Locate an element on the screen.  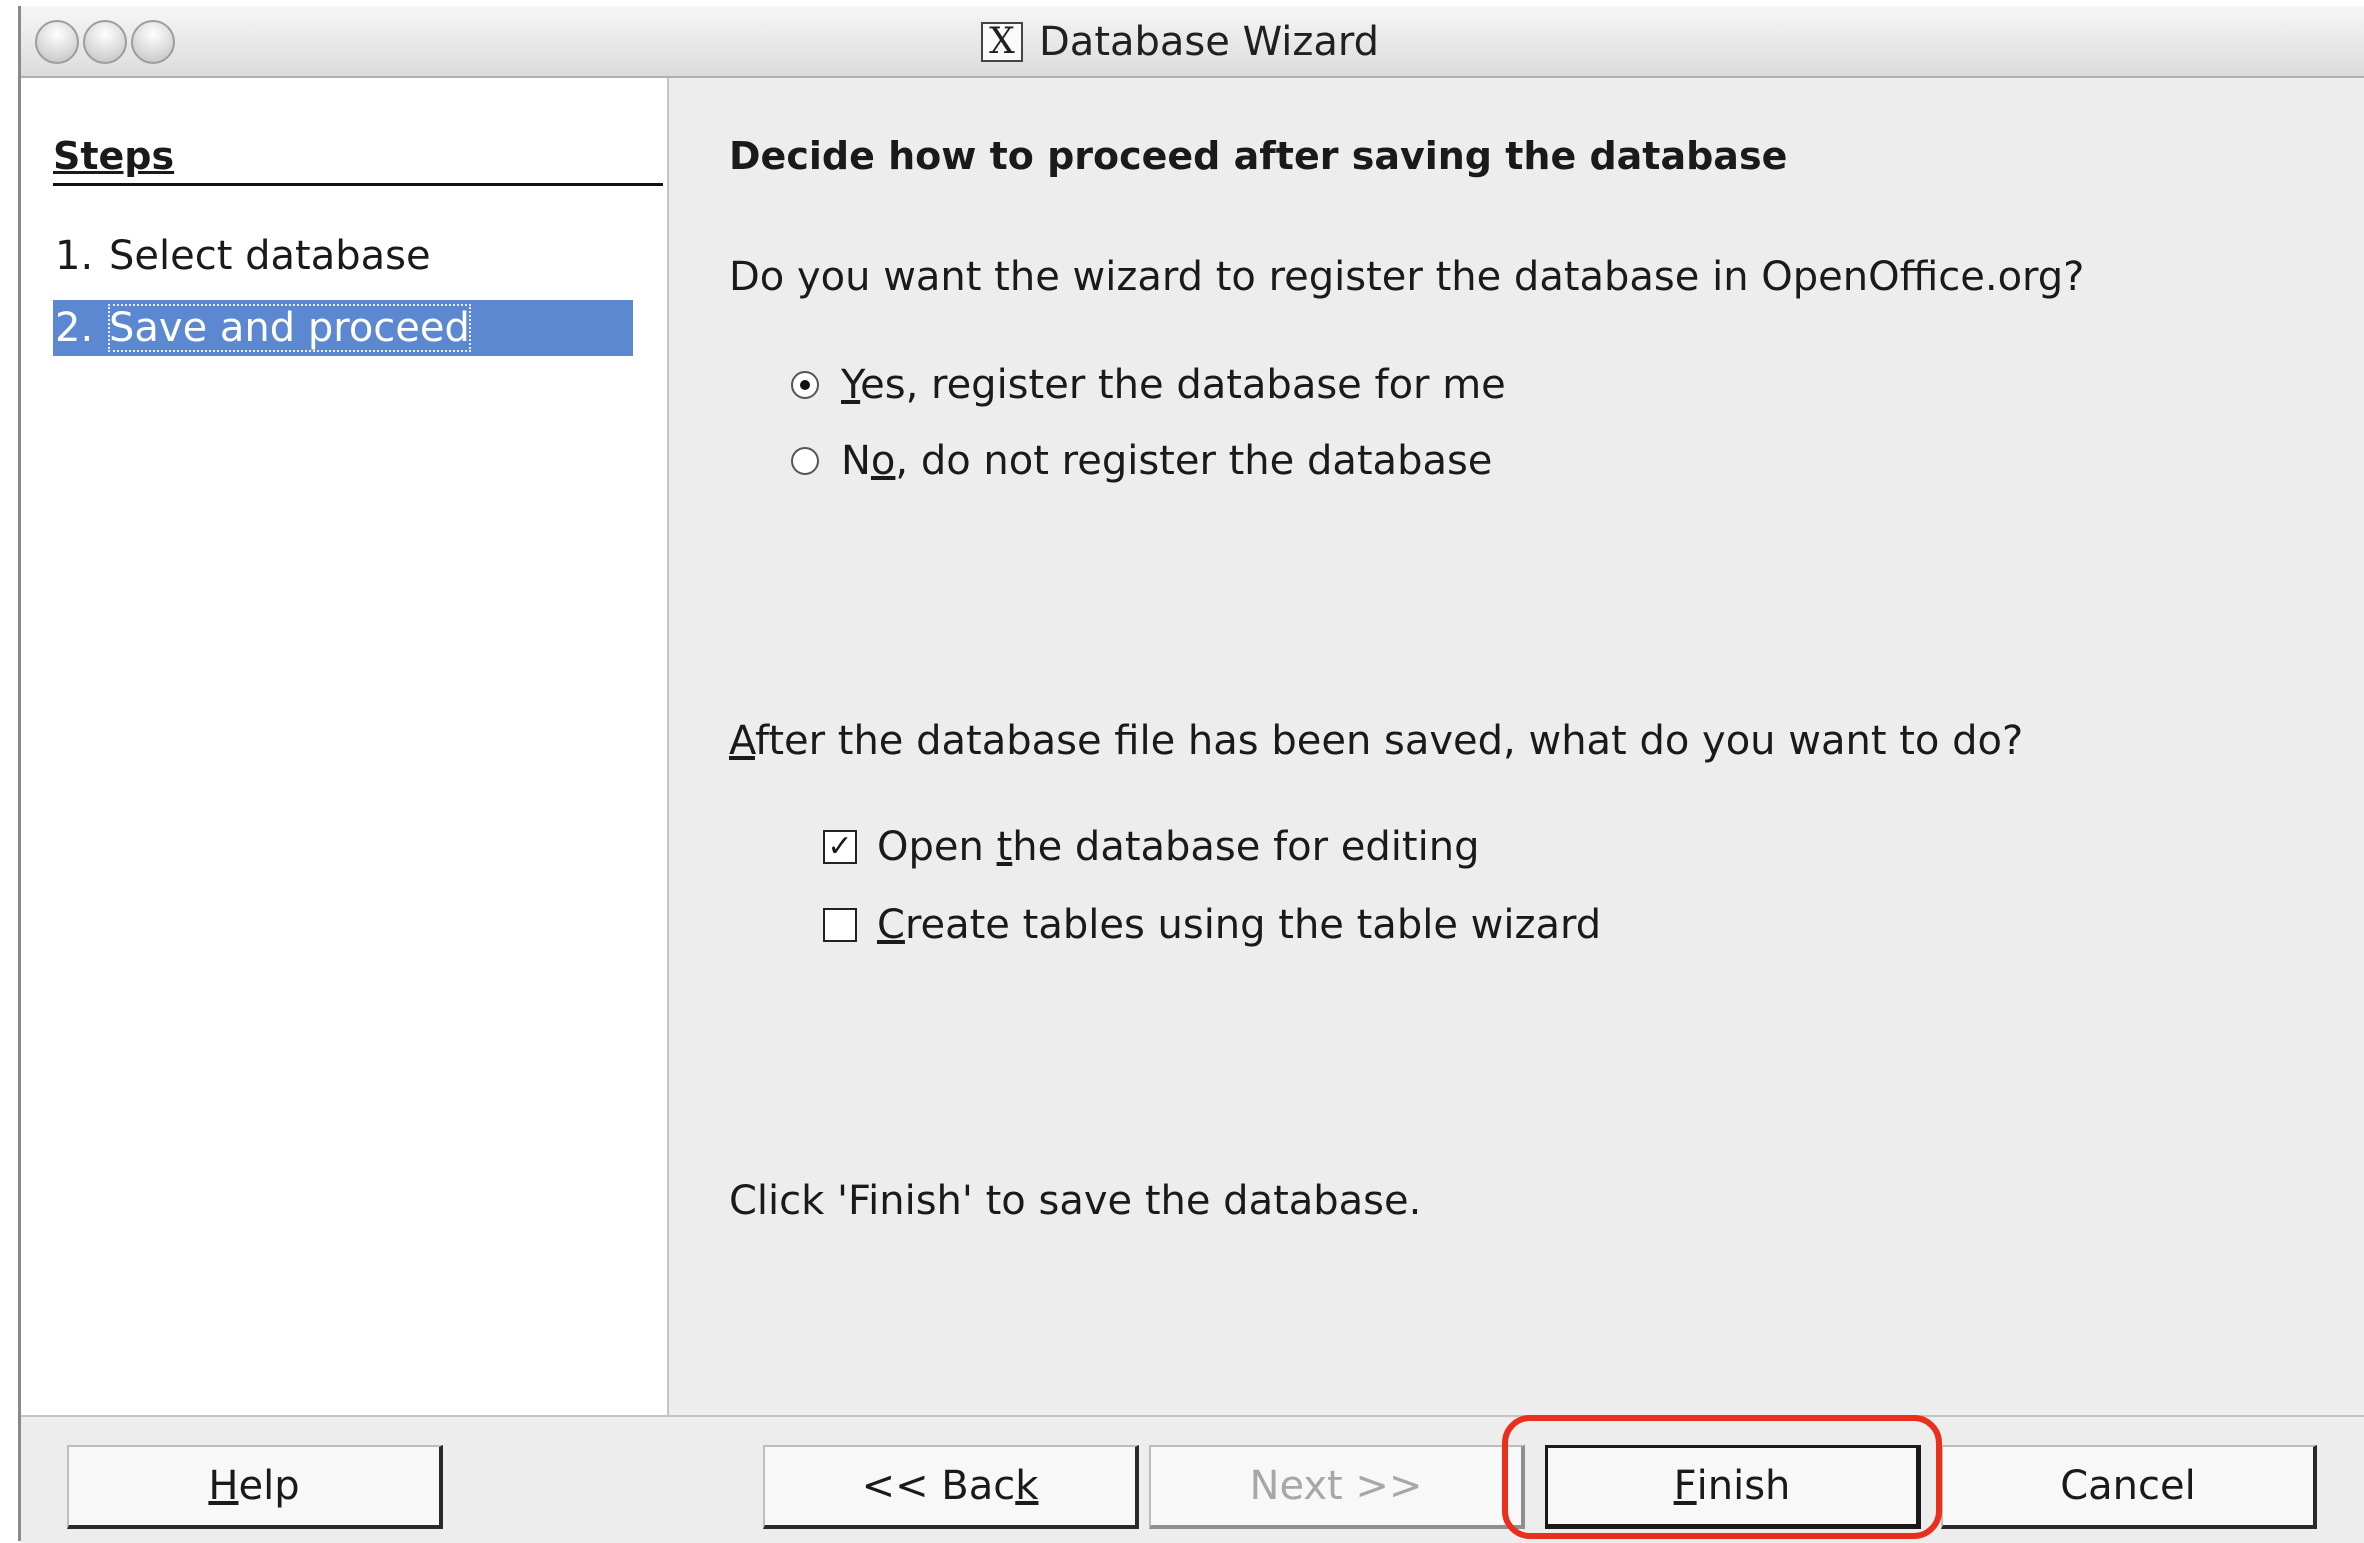
back-button: << Bac k is located at coordinates (951, 1487).